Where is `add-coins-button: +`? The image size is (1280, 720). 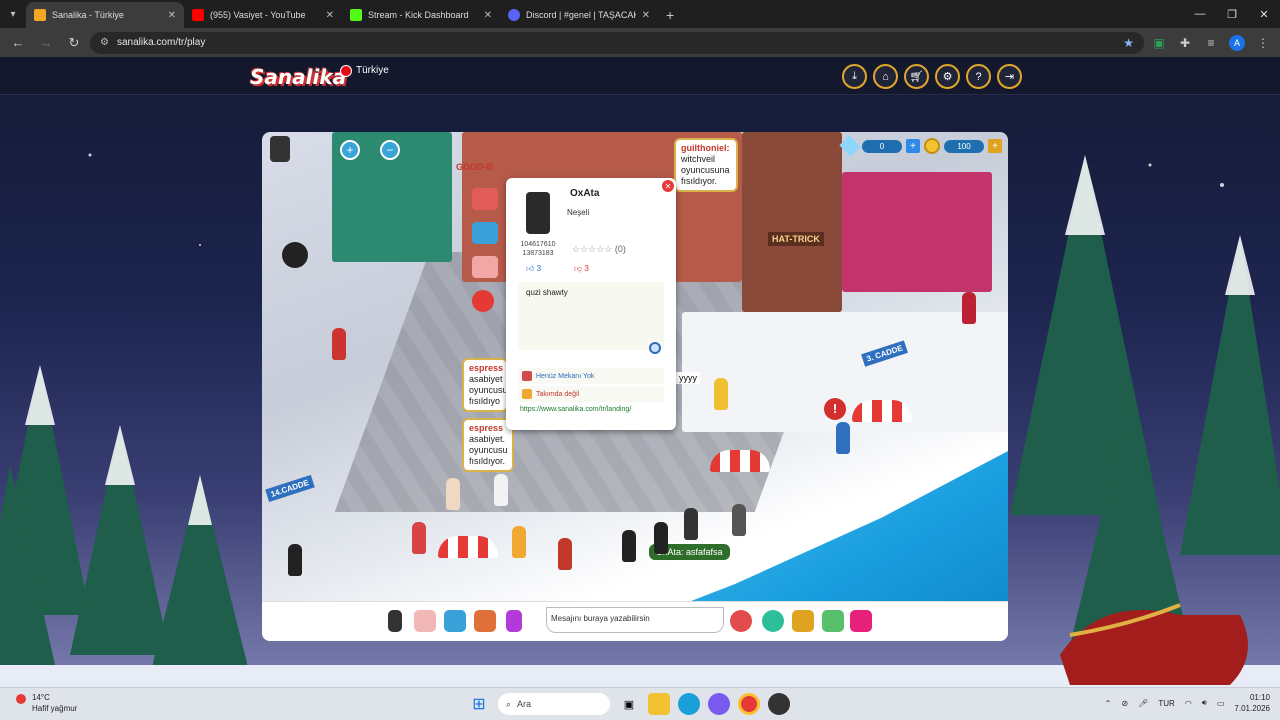 add-coins-button: + is located at coordinates (995, 146).